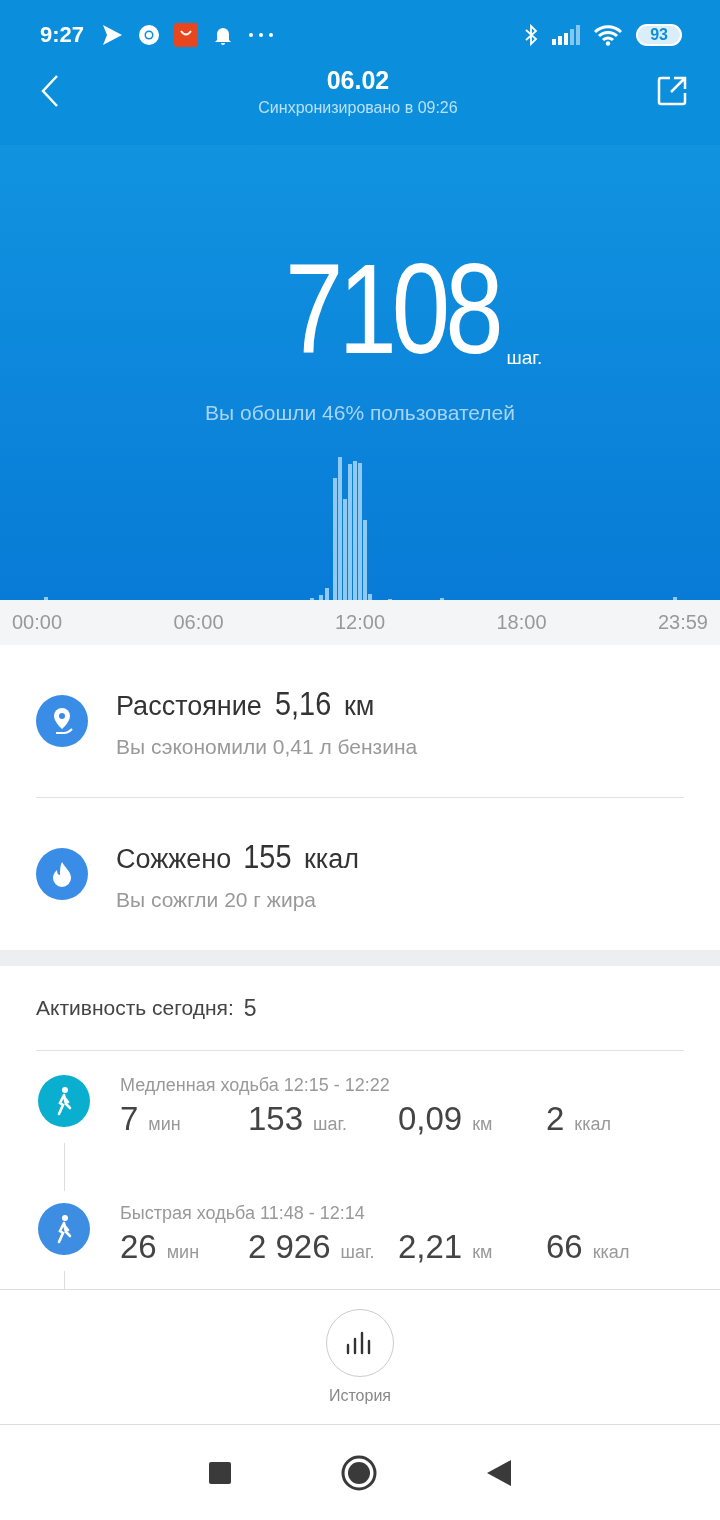  Describe the element at coordinates (220, 1472) in the screenshot. I see `recents-icon` at that location.